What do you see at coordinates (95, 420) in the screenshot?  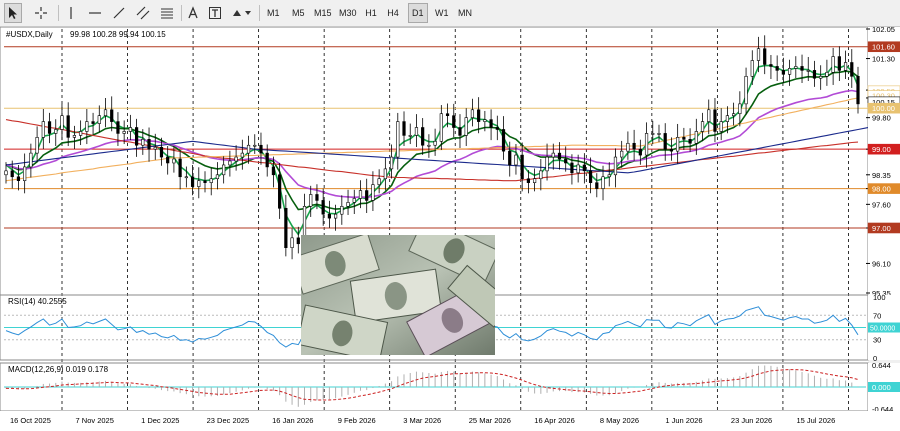 I see `date-label: 7 Nov 2025` at bounding box center [95, 420].